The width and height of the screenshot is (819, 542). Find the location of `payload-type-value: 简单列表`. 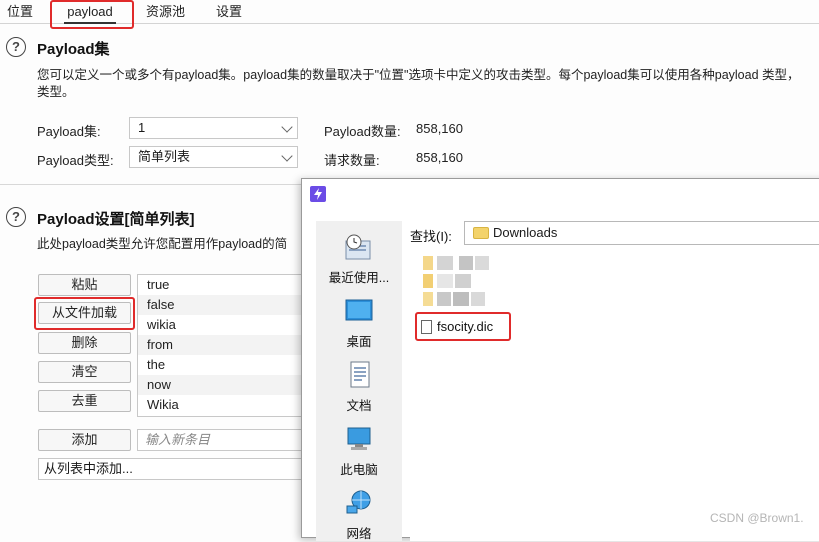

payload-type-value: 简单列表 is located at coordinates (164, 156).